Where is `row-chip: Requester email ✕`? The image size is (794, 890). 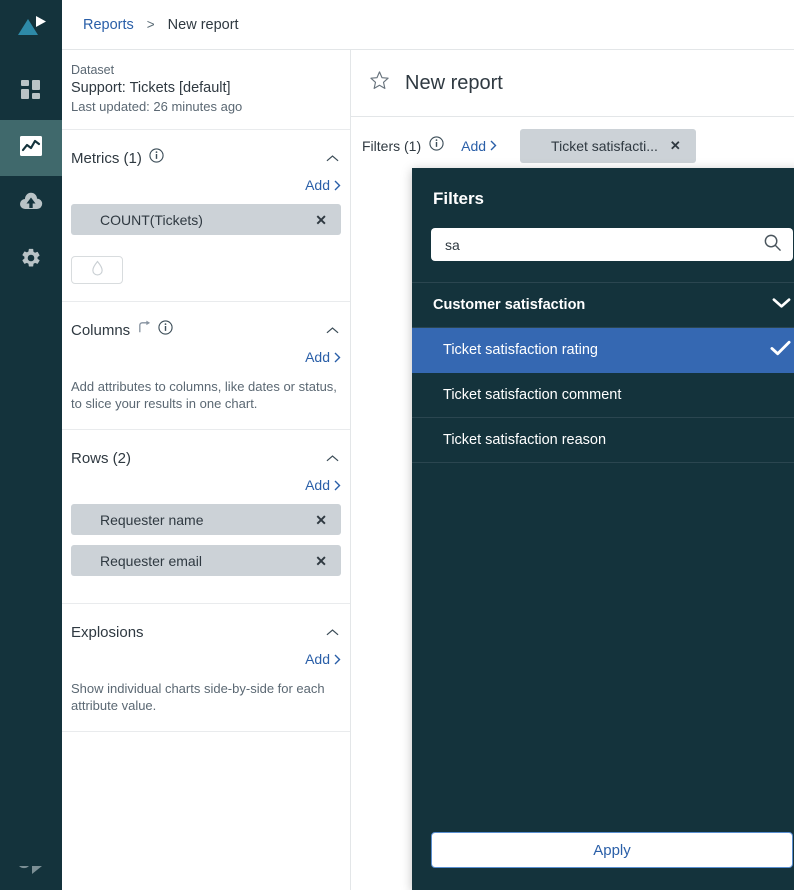 row-chip: Requester email ✕ is located at coordinates (206, 560).